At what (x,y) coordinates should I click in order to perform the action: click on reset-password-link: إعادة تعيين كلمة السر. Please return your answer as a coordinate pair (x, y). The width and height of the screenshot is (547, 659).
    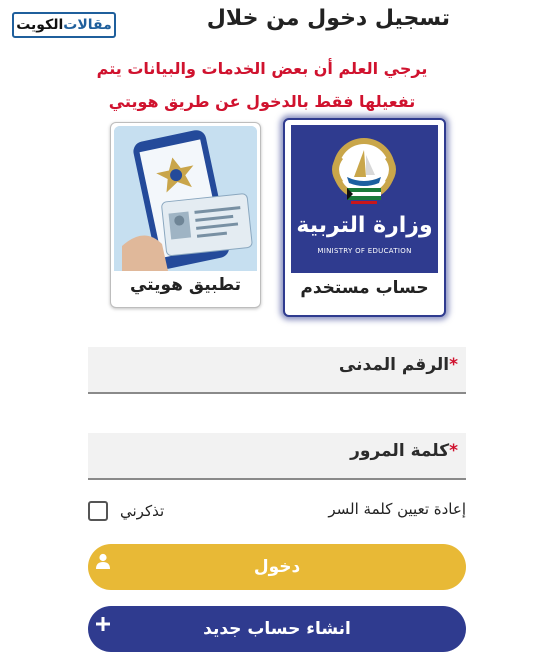
    Looking at the image, I should click on (383, 509).